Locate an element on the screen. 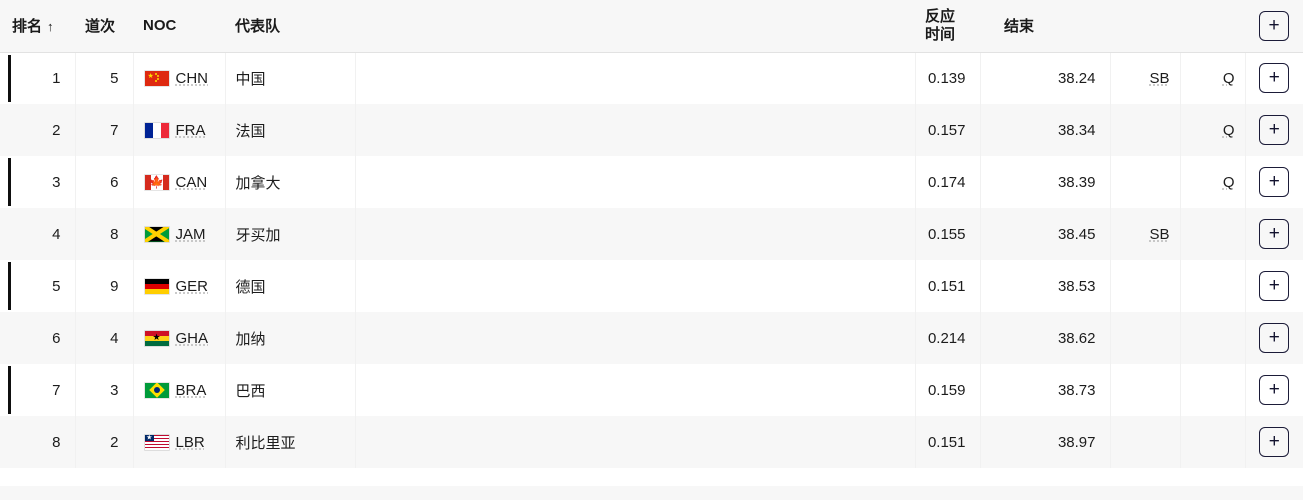  cell-finish: 38.62 is located at coordinates (1045, 338).